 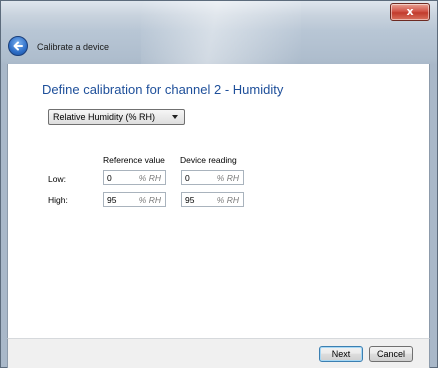 What do you see at coordinates (341, 354) in the screenshot?
I see `next-button: Next` at bounding box center [341, 354].